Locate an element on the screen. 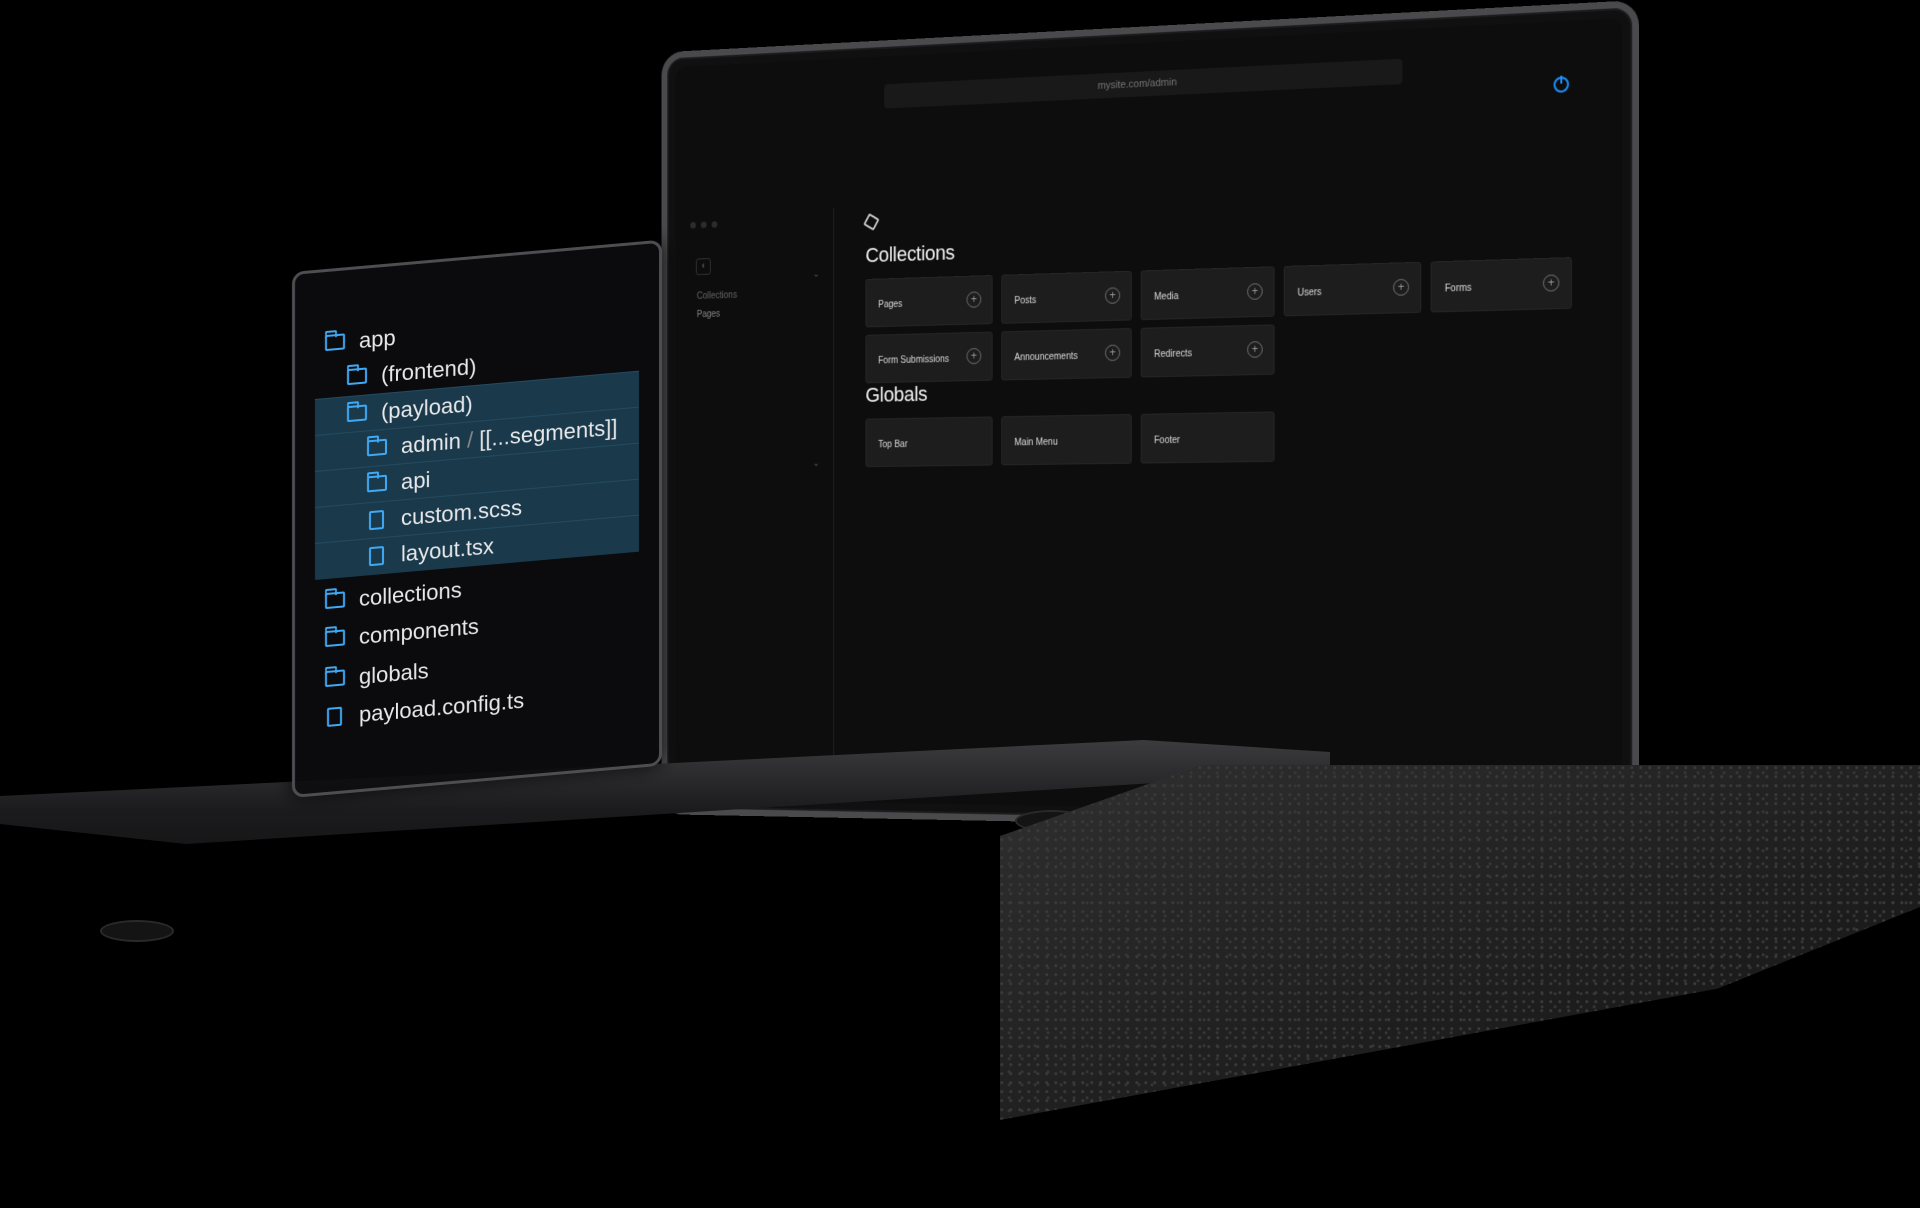 Image resolution: width=1920 pixels, height=1208 pixels. sidebar-group-collections: Collections is located at coordinates (717, 295).